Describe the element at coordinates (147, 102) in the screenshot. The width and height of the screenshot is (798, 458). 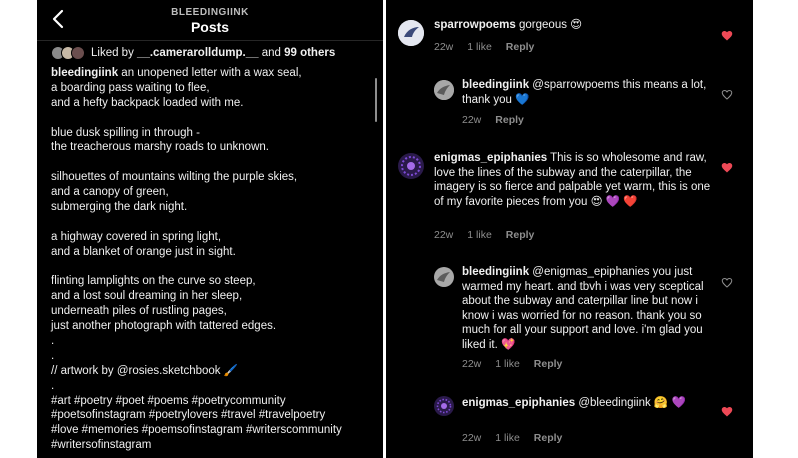
I see `caption-line-text: and a hefty backpack loaded with me.` at that location.